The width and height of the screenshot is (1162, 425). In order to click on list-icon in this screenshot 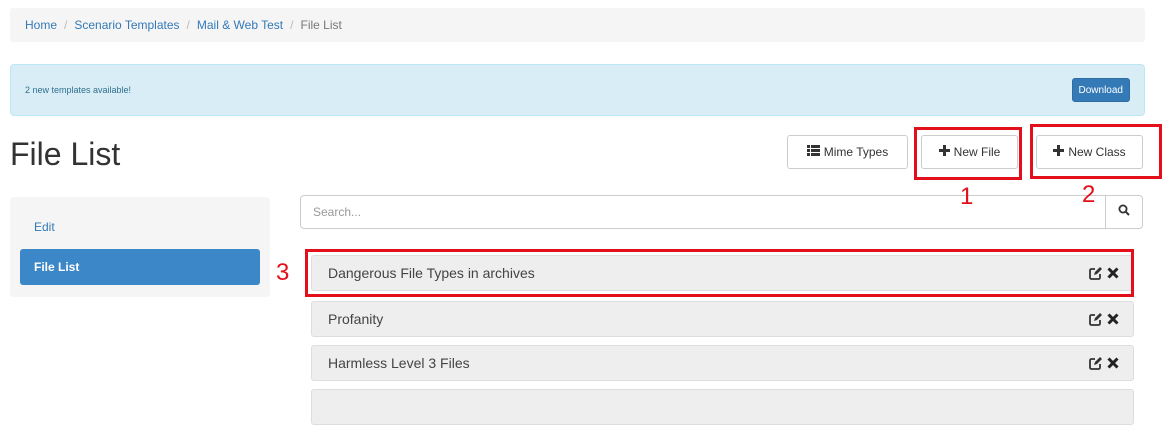, I will do `click(813, 152)`.